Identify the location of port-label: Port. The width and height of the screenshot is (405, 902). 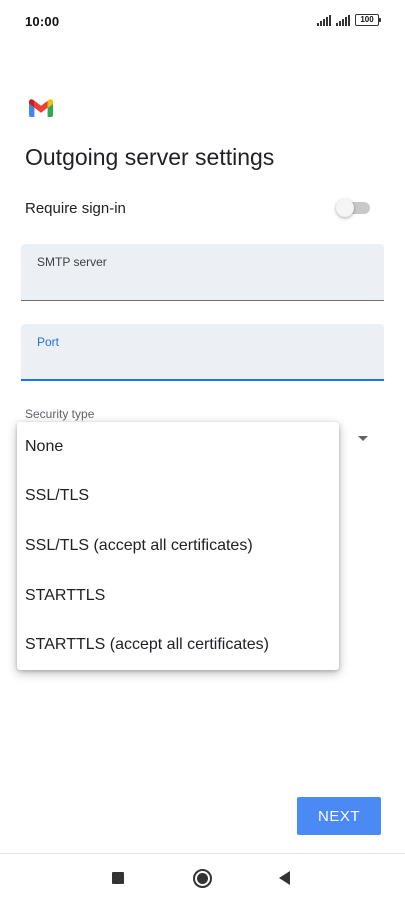
(48, 342).